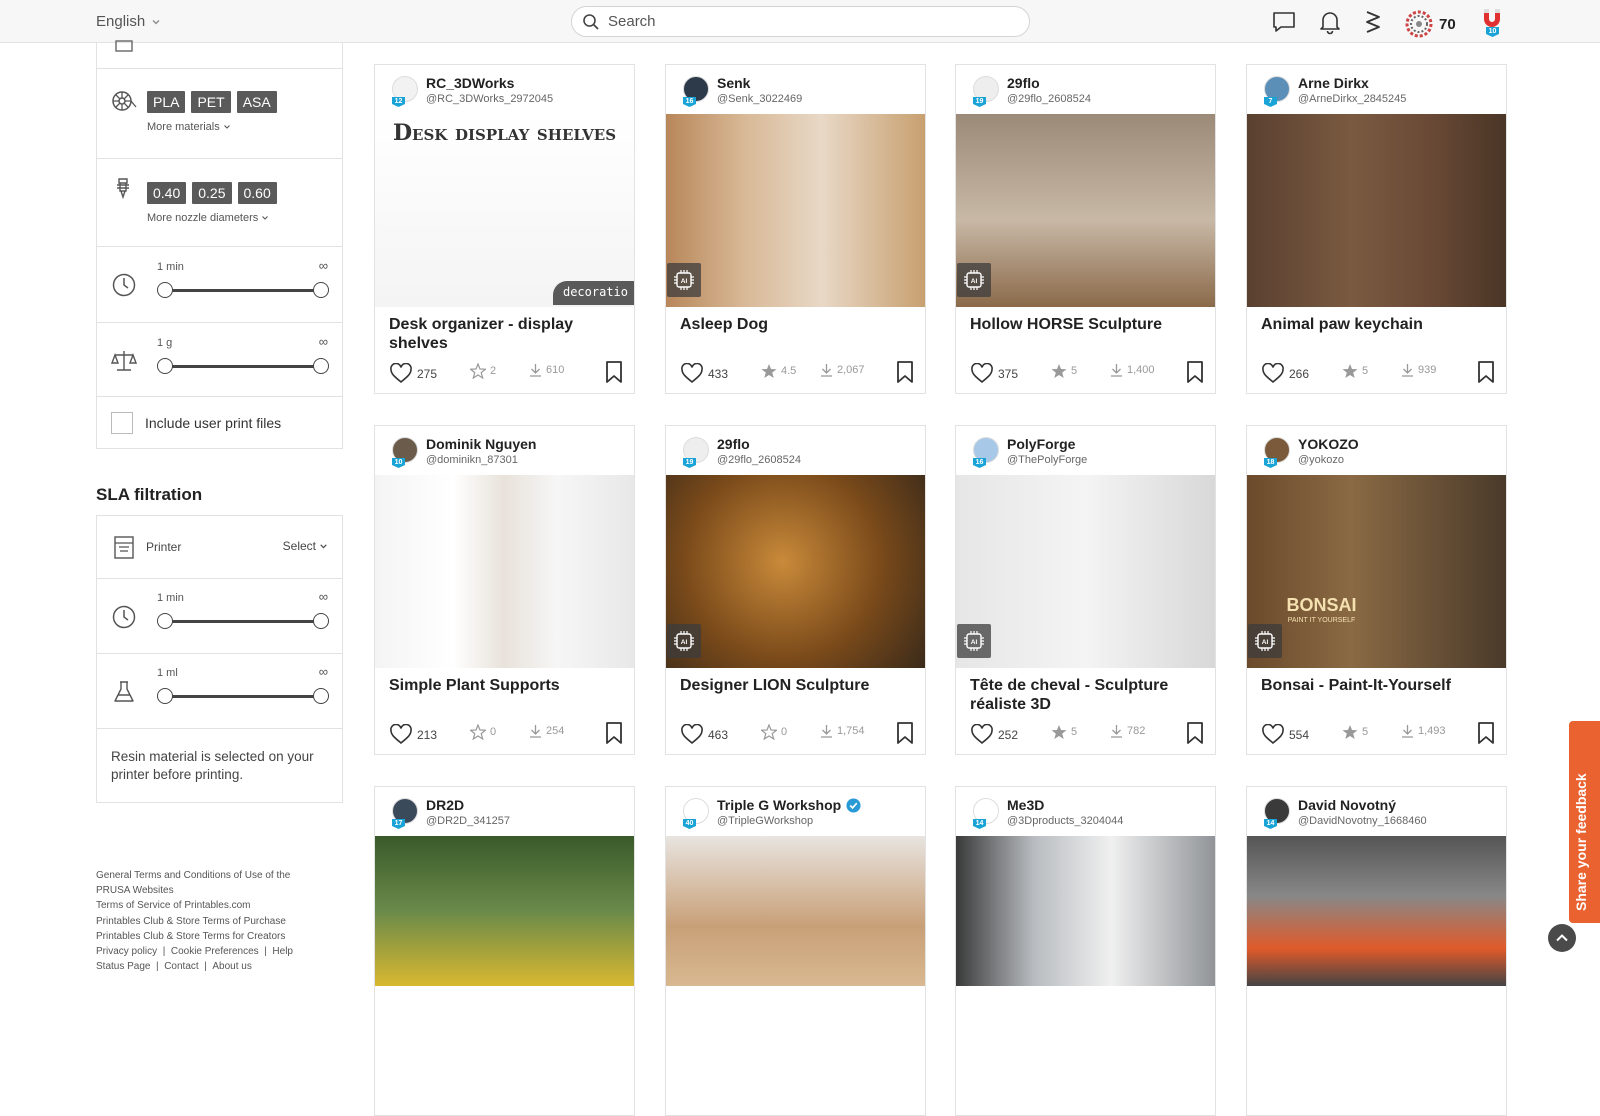 This screenshot has height=1116, width=1600. Describe the element at coordinates (1376, 571) in the screenshot. I see `model-thumbnail: BONSAI PAINT IT YOURSELF AI` at that location.